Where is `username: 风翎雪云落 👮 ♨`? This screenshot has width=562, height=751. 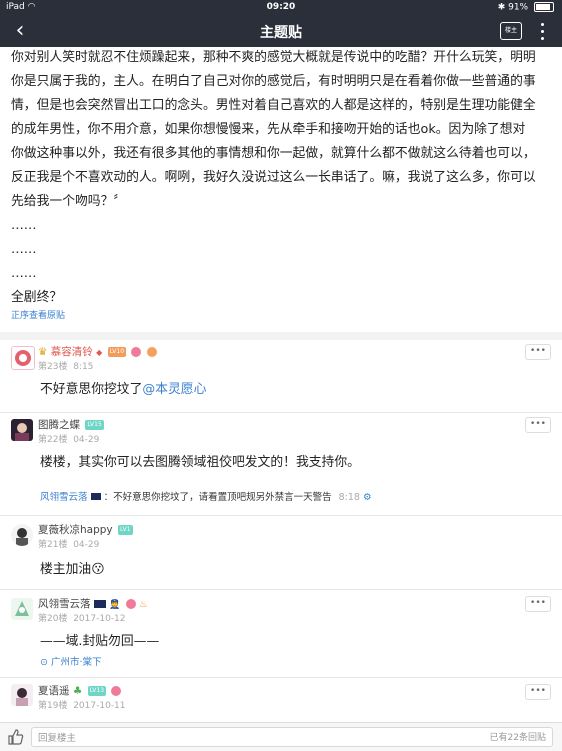
username: 风翎雪云落 👮 ♨ is located at coordinates (92, 603).